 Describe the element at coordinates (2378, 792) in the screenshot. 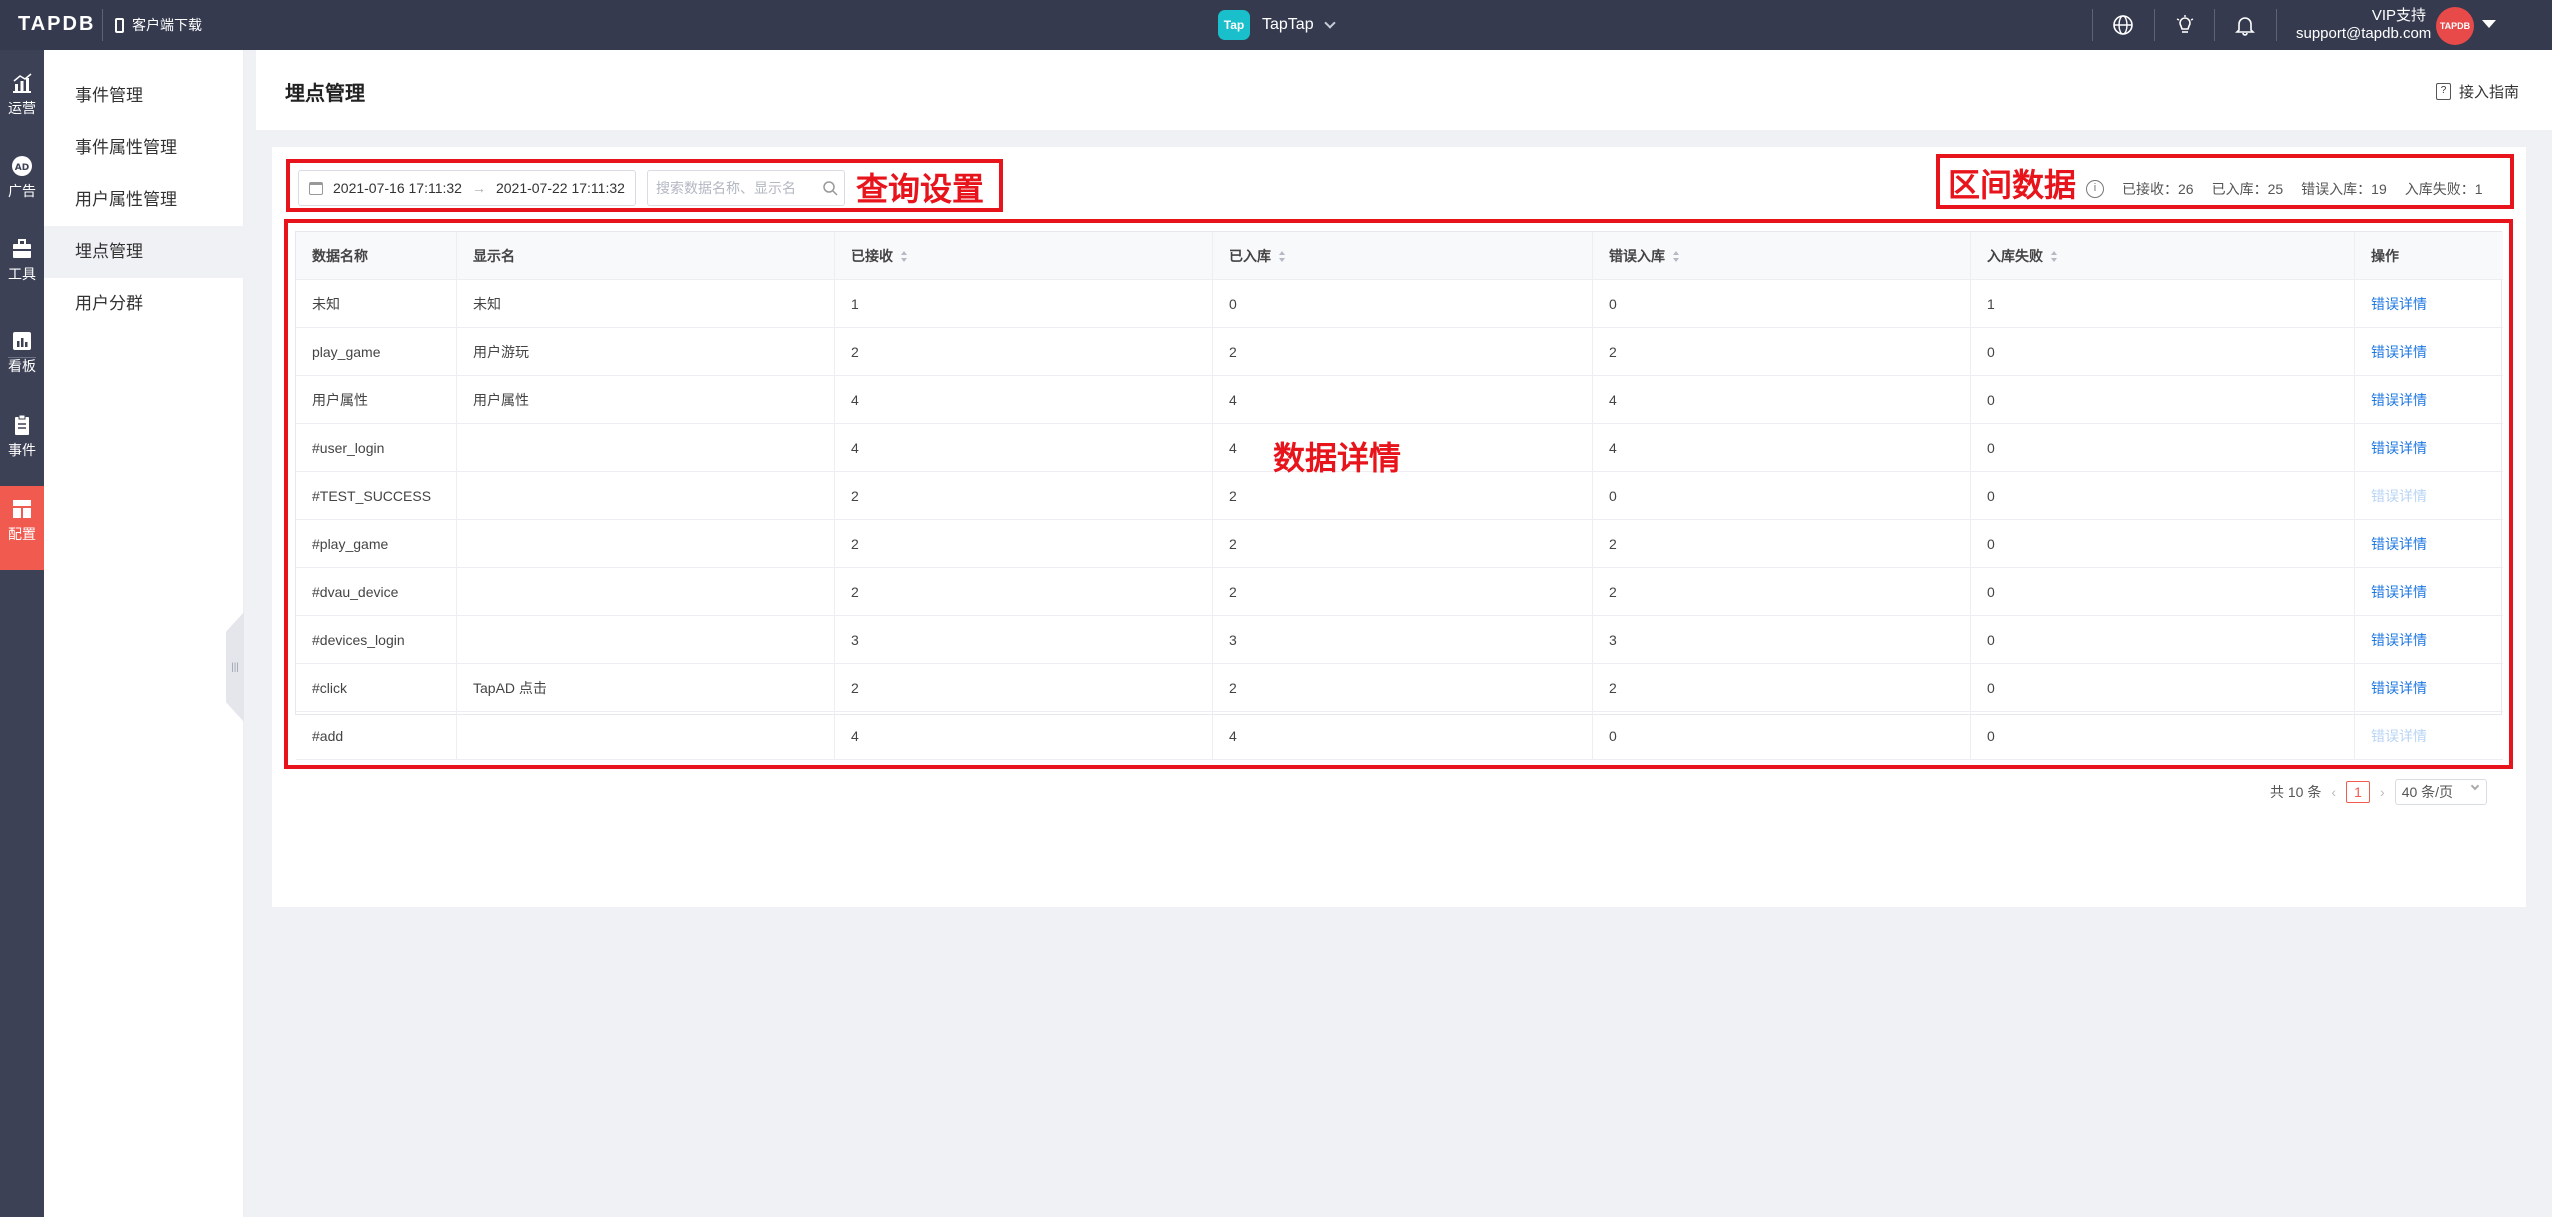

I see `pagination: 共 10 条 ‹ 1 › 40 条/页` at that location.